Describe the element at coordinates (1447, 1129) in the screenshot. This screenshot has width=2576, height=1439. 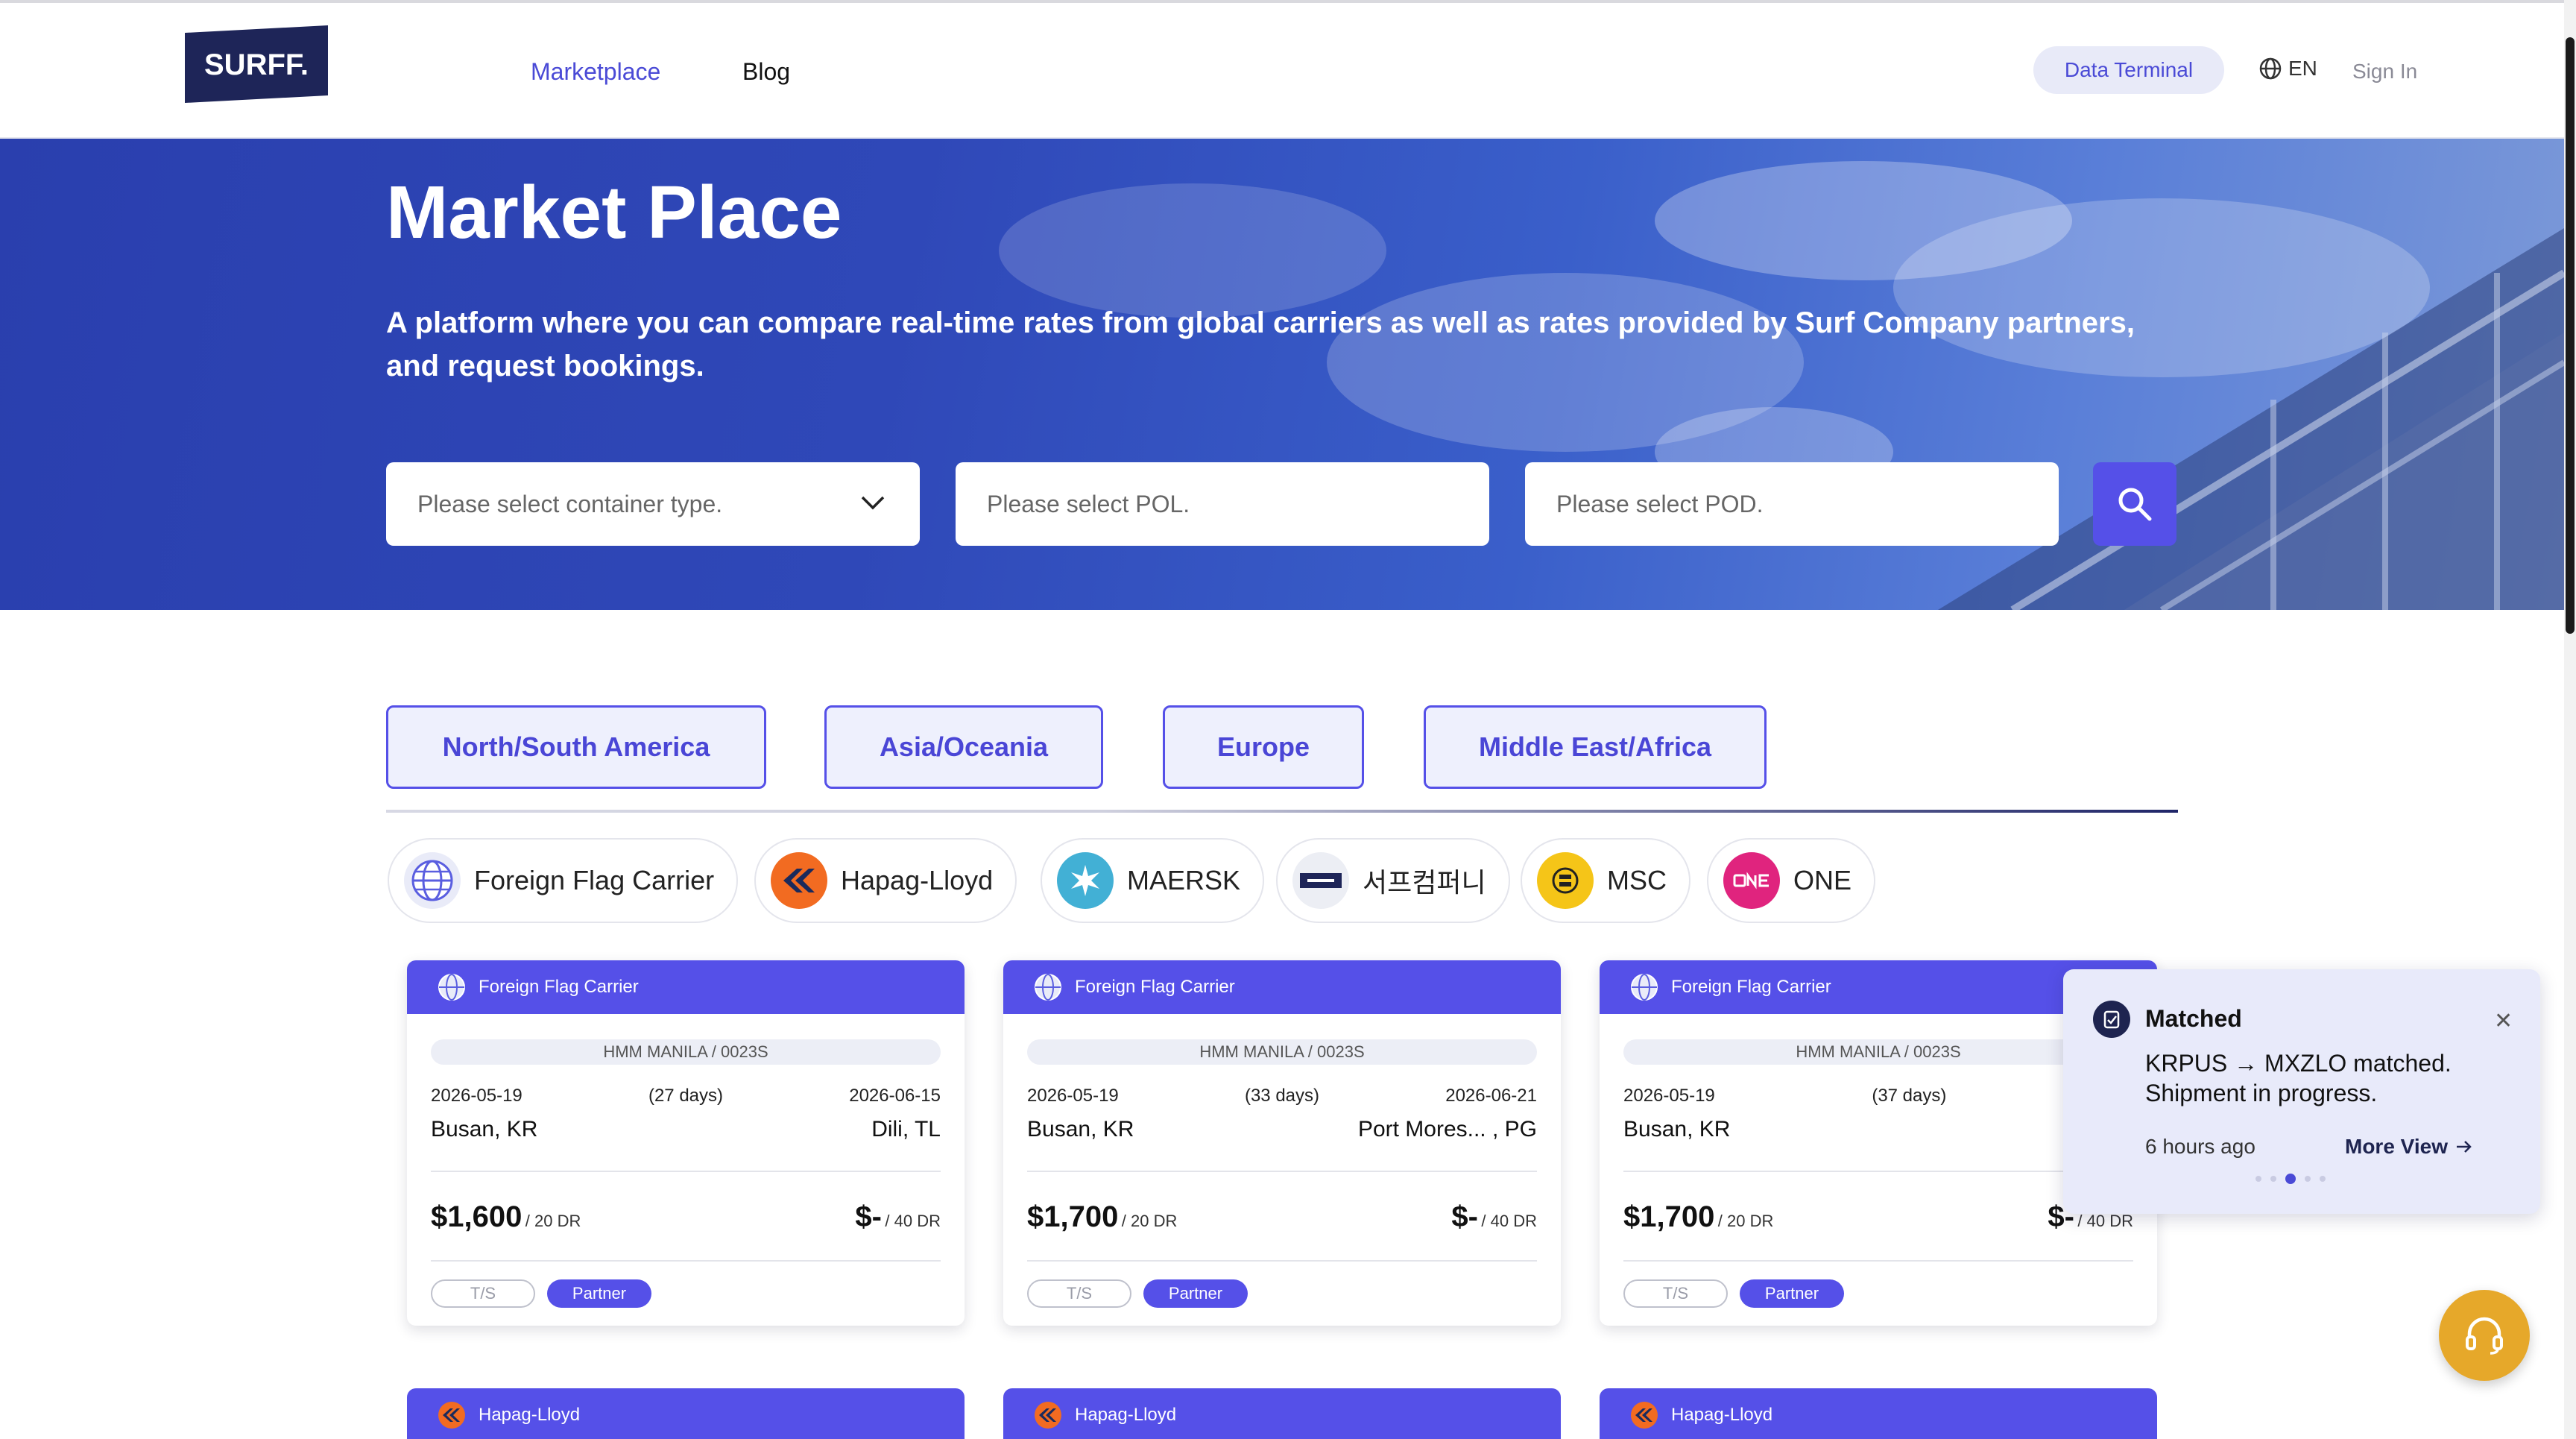
I see `pod-port: Port Mores... , PG` at that location.